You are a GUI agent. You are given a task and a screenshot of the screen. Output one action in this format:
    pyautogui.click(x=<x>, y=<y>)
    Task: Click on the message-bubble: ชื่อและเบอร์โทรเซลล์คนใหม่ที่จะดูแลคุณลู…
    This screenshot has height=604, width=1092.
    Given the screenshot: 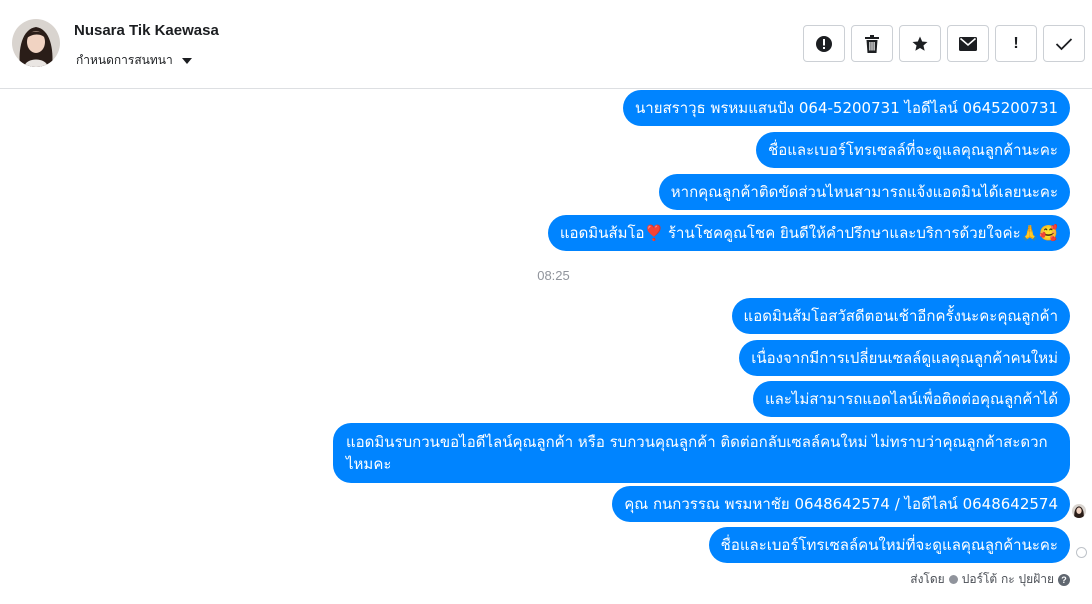 What is the action you would take?
    pyautogui.click(x=889, y=545)
    